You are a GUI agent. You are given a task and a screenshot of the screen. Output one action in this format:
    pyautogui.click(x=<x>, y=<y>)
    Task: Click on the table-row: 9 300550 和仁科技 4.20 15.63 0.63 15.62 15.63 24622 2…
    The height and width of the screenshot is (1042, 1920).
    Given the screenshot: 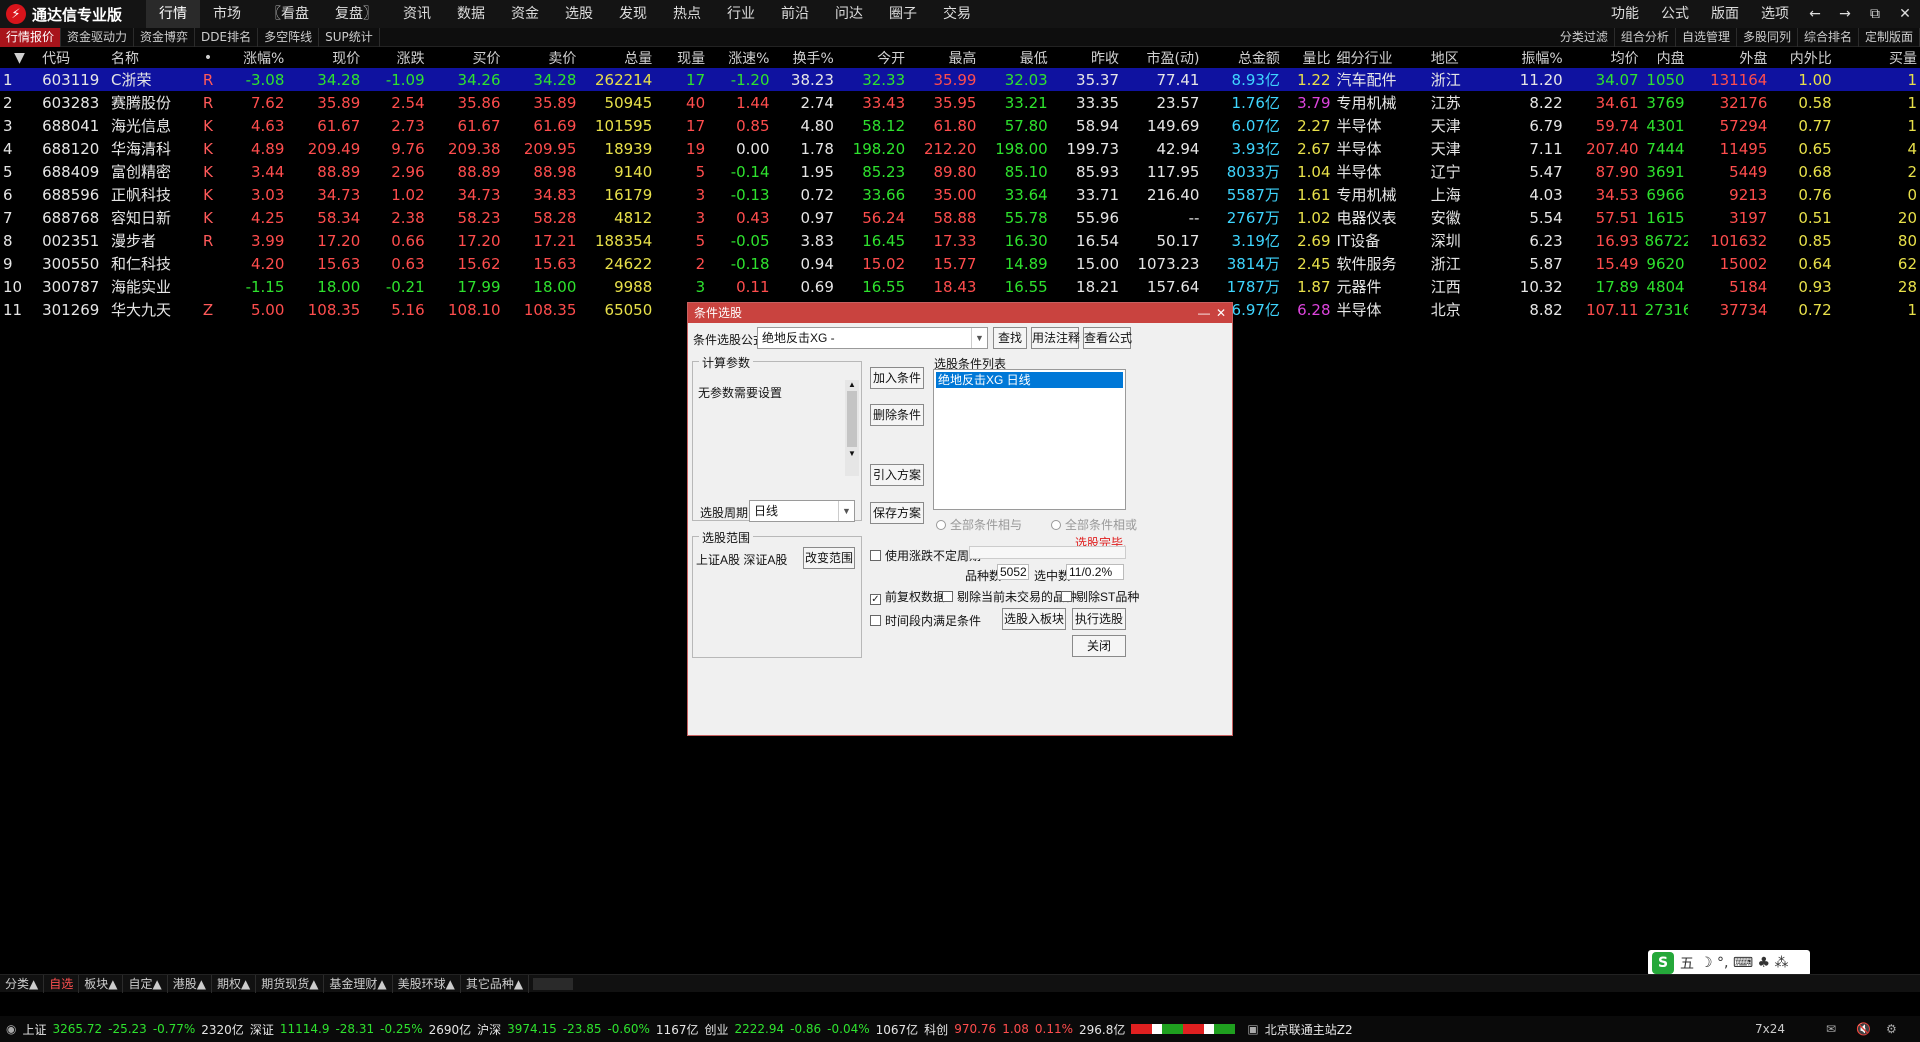 What is the action you would take?
    pyautogui.click(x=960, y=263)
    